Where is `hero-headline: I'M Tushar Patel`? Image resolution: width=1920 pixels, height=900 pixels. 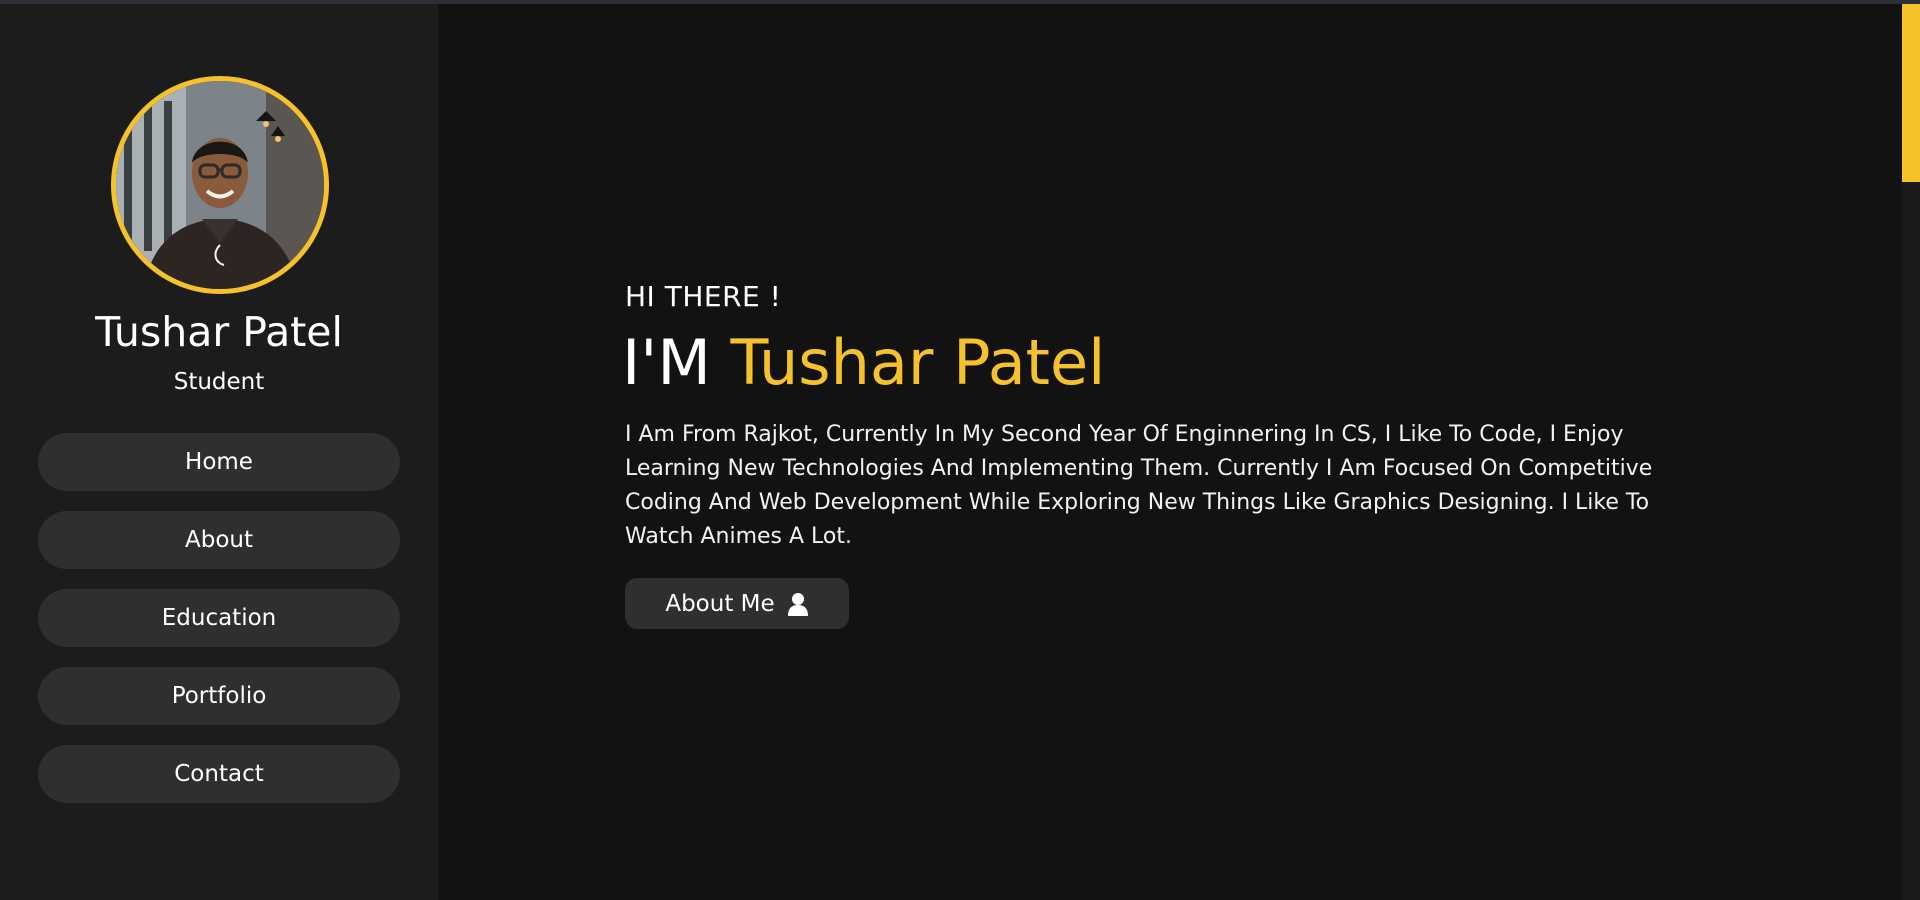 hero-headline: I'M Tushar Patel is located at coordinates (863, 363).